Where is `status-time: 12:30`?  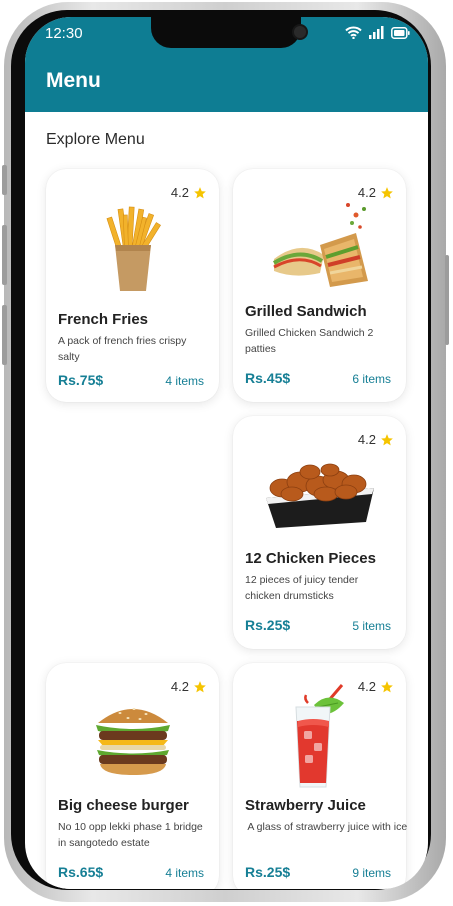
status-time: 12:30 is located at coordinates (64, 33).